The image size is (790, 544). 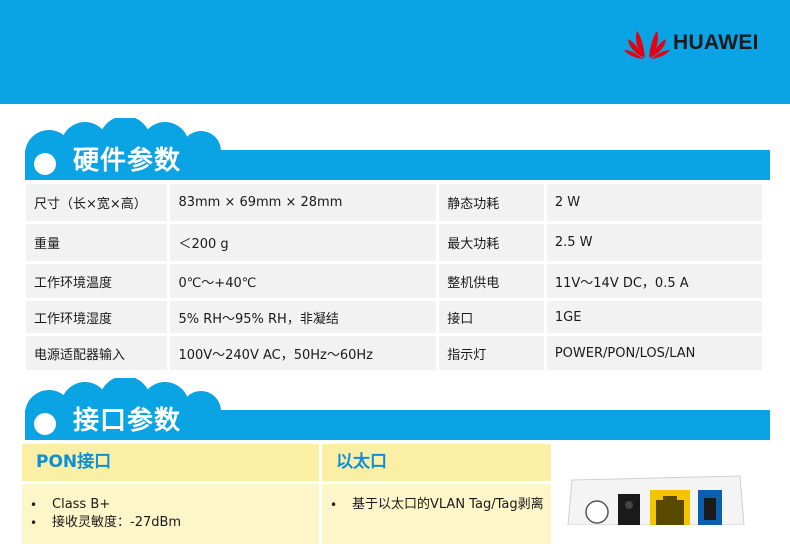 What do you see at coordinates (303, 281) in the screenshot?
I see `spec-value: 0℃～+40℃` at bounding box center [303, 281].